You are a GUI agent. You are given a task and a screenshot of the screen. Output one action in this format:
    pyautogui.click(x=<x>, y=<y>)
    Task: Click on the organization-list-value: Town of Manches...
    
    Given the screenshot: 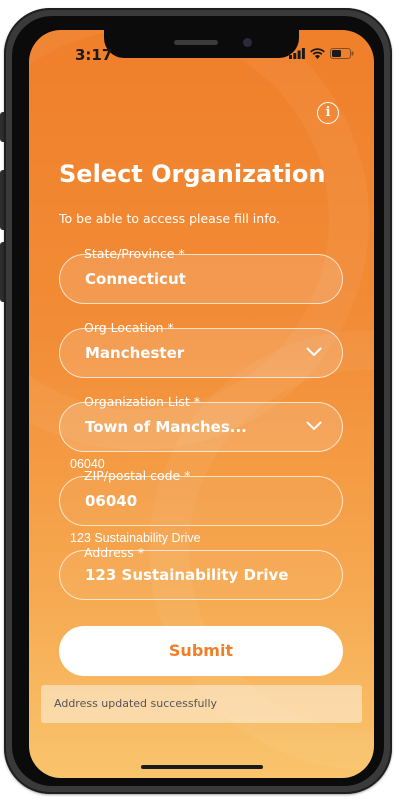 What is the action you would take?
    pyautogui.click(x=166, y=427)
    